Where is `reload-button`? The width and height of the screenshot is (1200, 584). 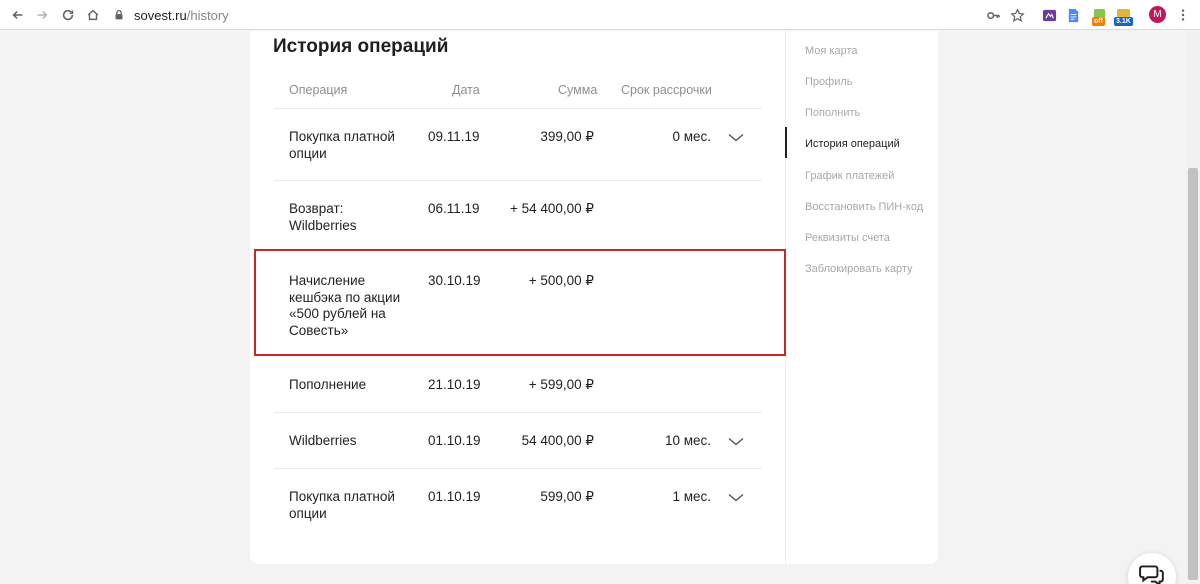
reload-button is located at coordinates (68, 15).